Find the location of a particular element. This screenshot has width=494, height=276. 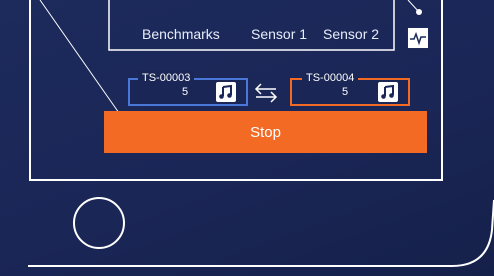

home-button is located at coordinates (99, 223).